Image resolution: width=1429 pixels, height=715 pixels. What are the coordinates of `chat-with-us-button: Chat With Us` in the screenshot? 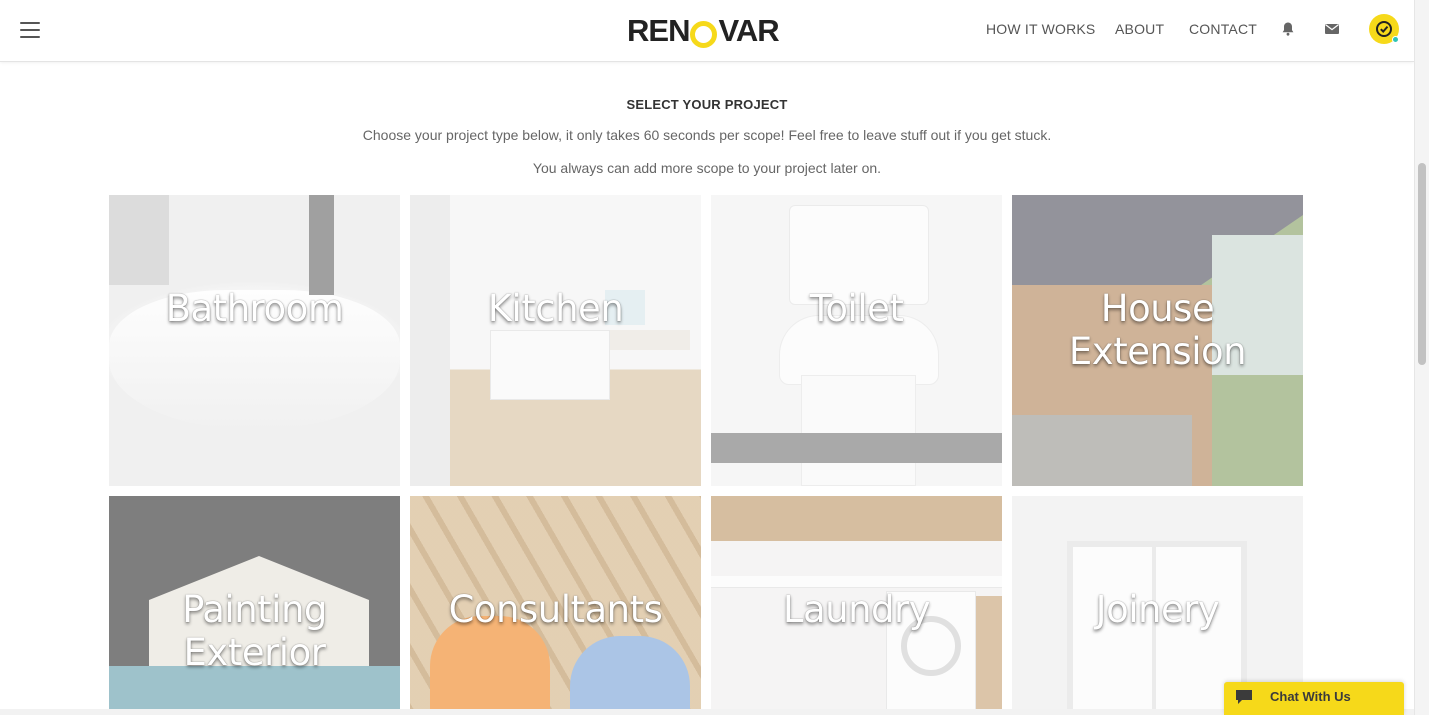 It's located at (1314, 698).